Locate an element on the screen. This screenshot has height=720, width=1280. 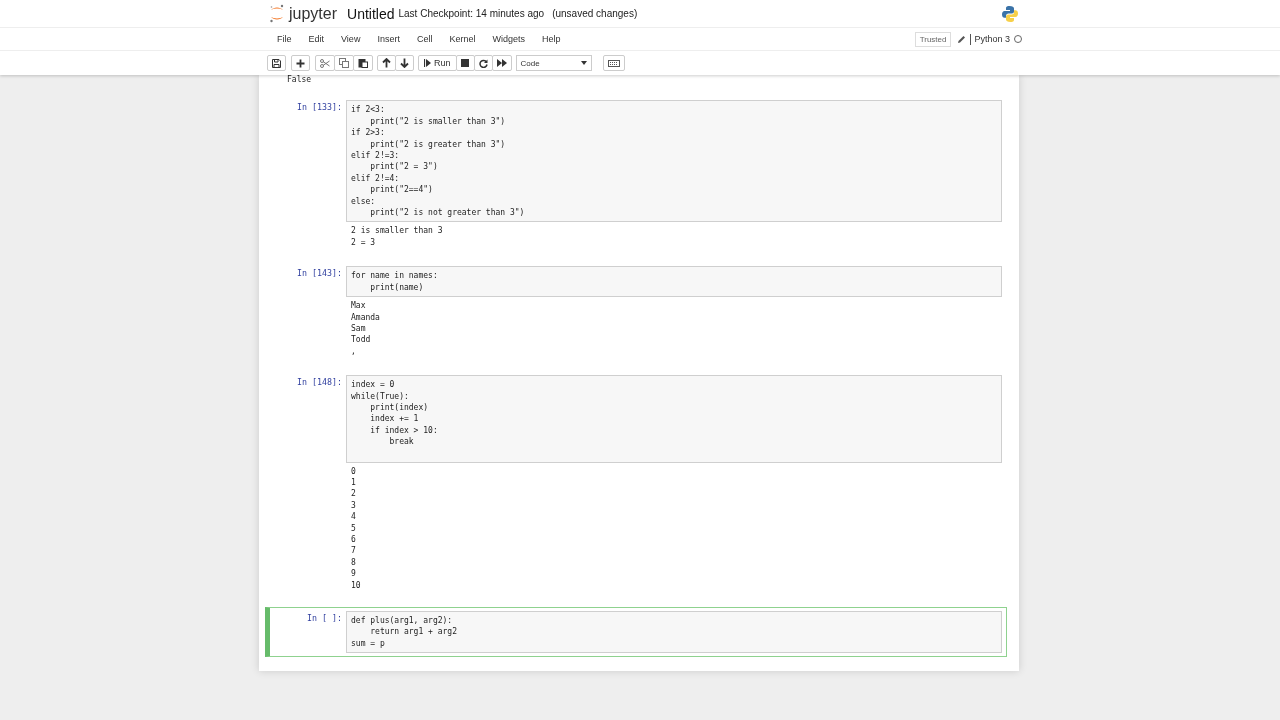
plus-icon is located at coordinates (300, 63).